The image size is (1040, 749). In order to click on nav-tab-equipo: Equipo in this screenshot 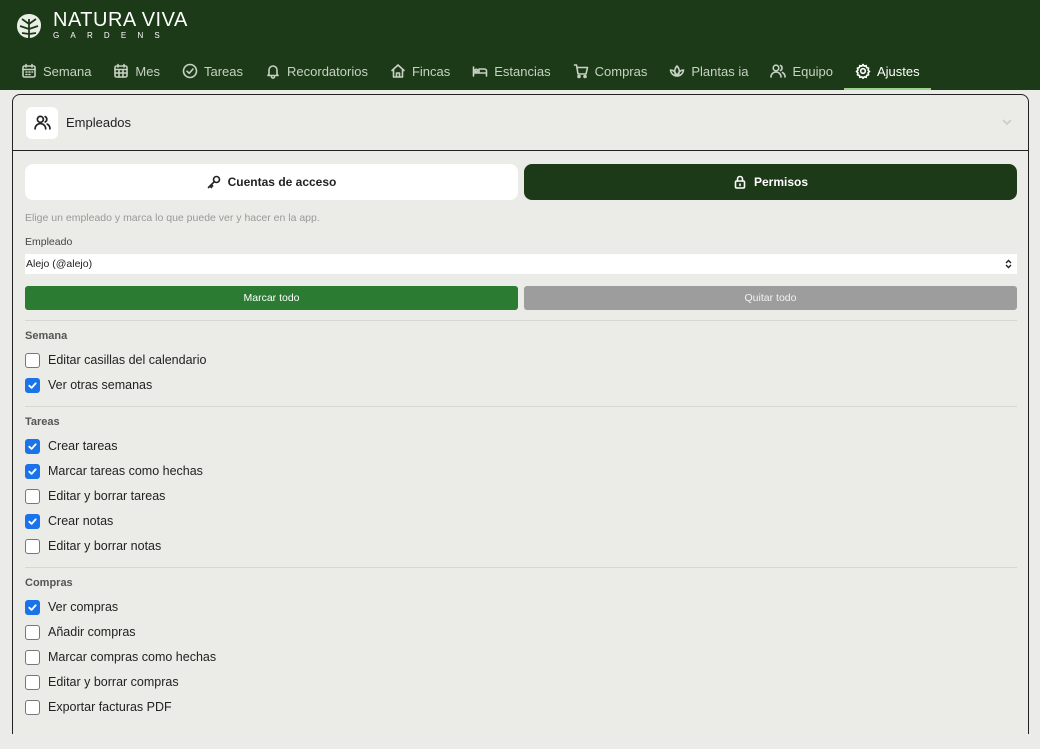, I will do `click(801, 71)`.